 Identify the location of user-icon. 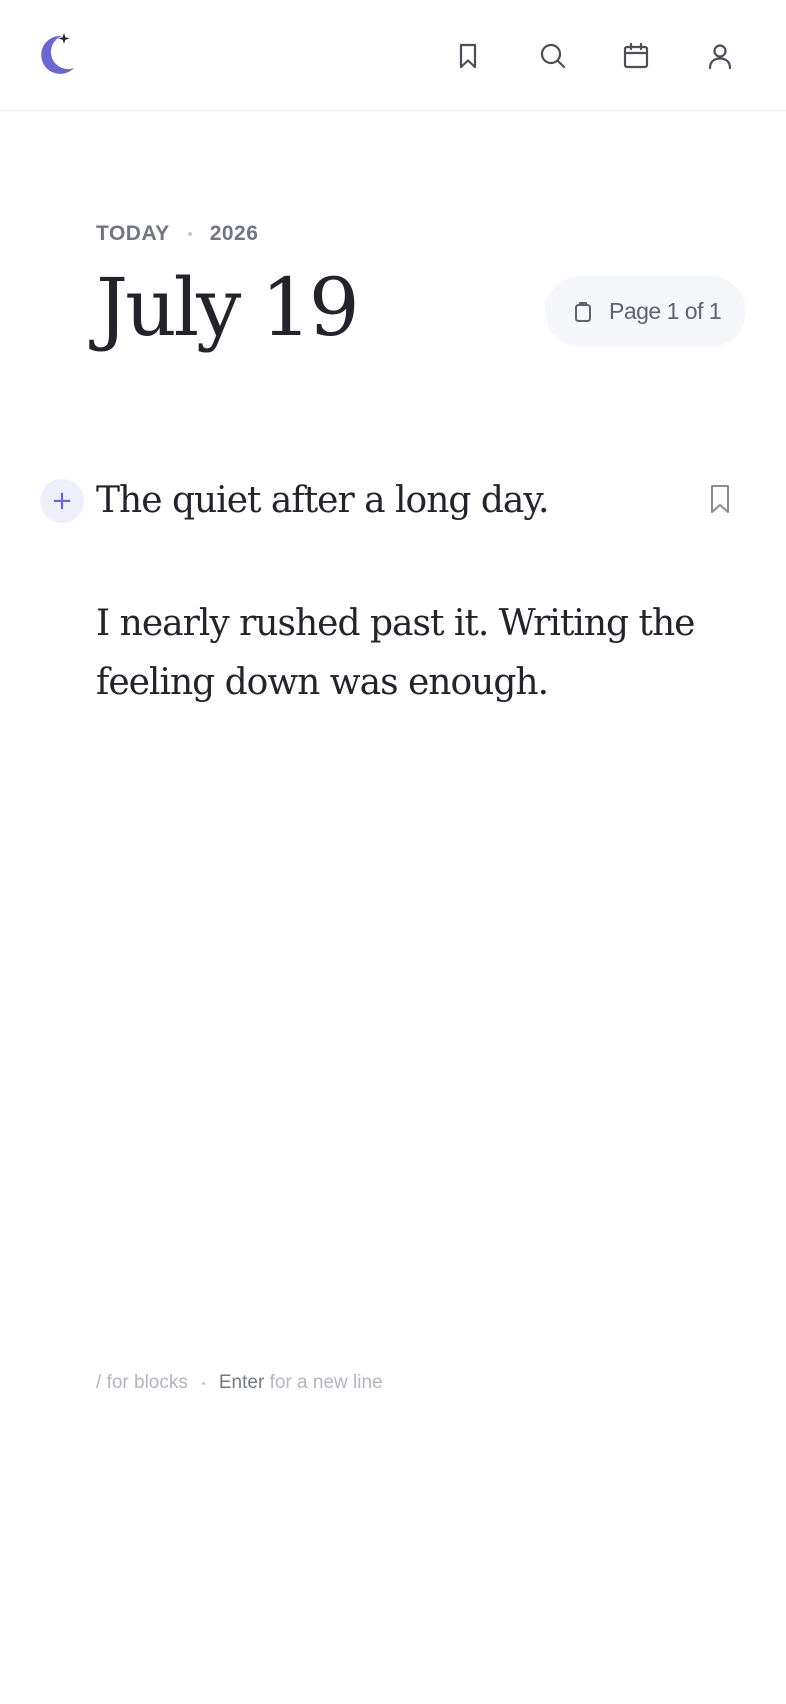
(720, 56).